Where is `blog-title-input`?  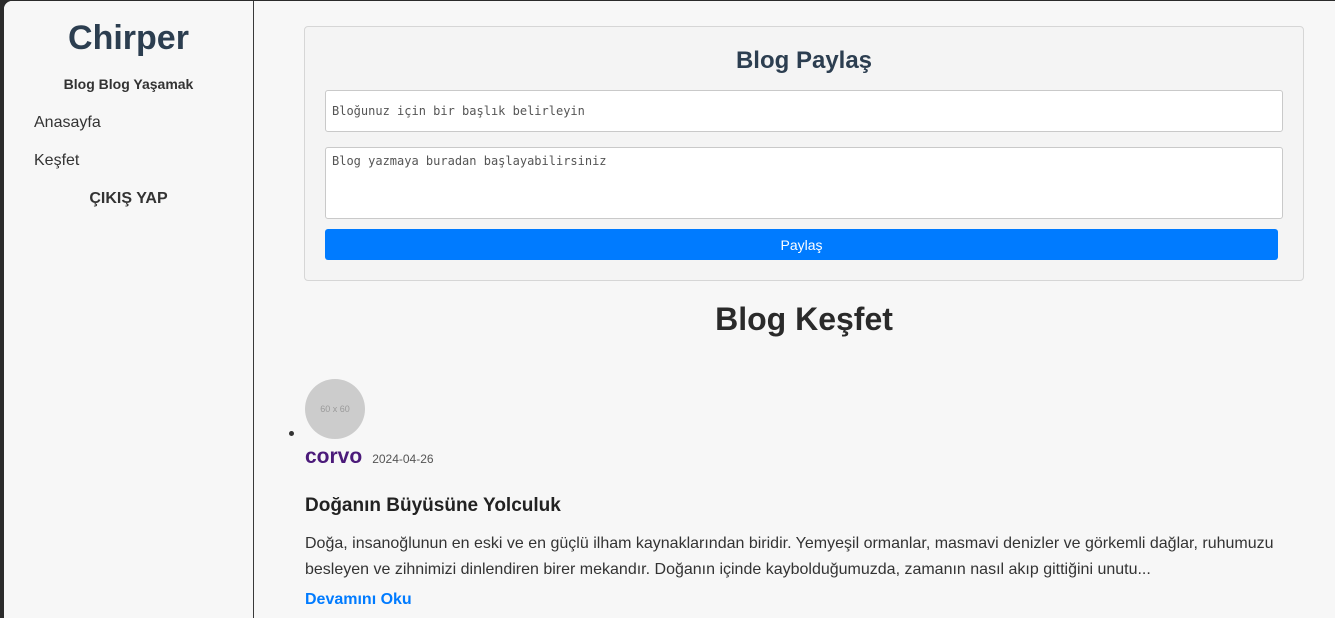 blog-title-input is located at coordinates (804, 111).